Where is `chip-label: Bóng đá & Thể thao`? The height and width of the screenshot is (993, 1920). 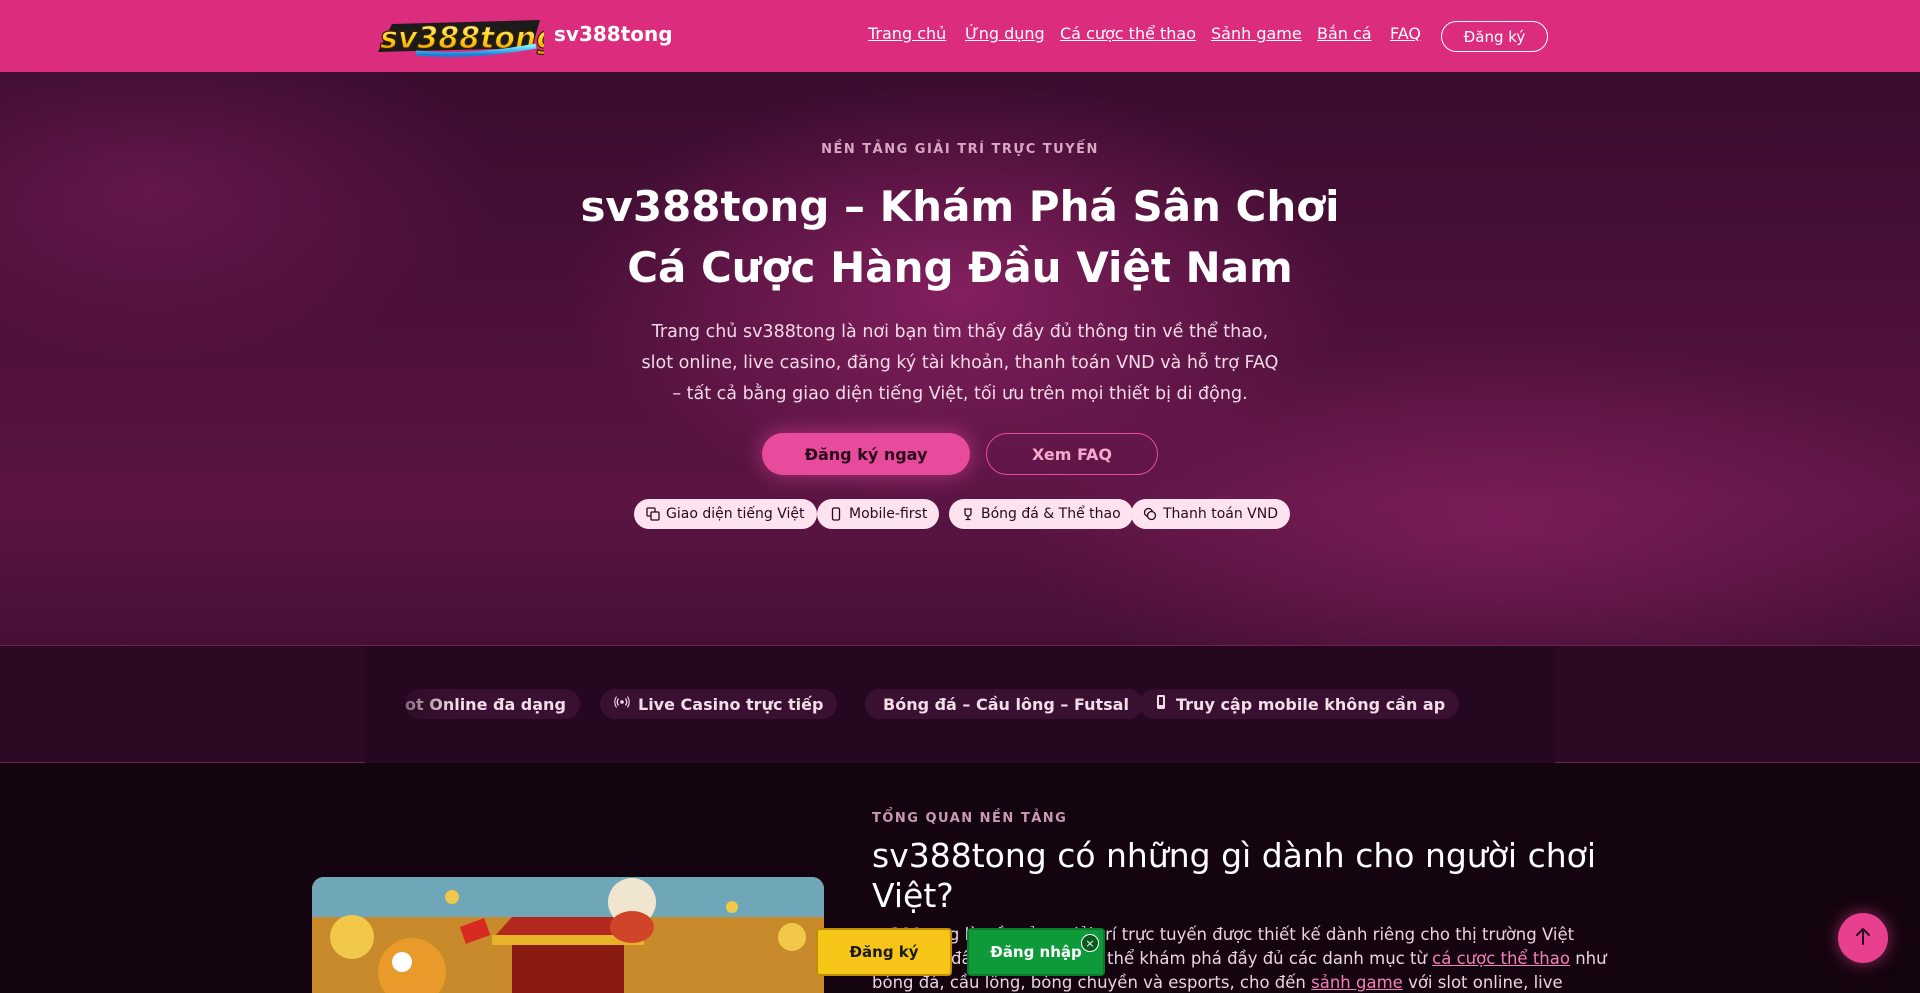 chip-label: Bóng đá & Thể thao is located at coordinates (1051, 514).